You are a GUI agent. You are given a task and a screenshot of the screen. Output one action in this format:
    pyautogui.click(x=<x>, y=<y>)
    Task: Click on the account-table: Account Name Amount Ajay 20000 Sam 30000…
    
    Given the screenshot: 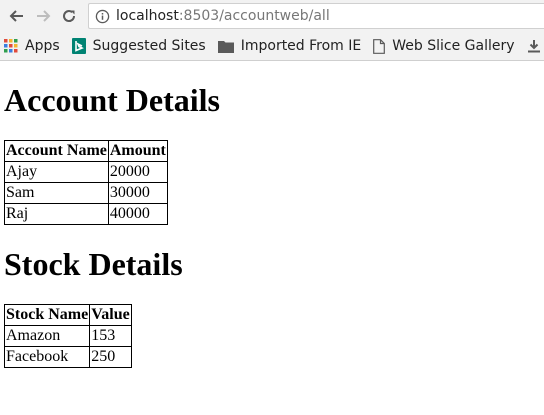 What is the action you would take?
    pyautogui.click(x=86, y=182)
    